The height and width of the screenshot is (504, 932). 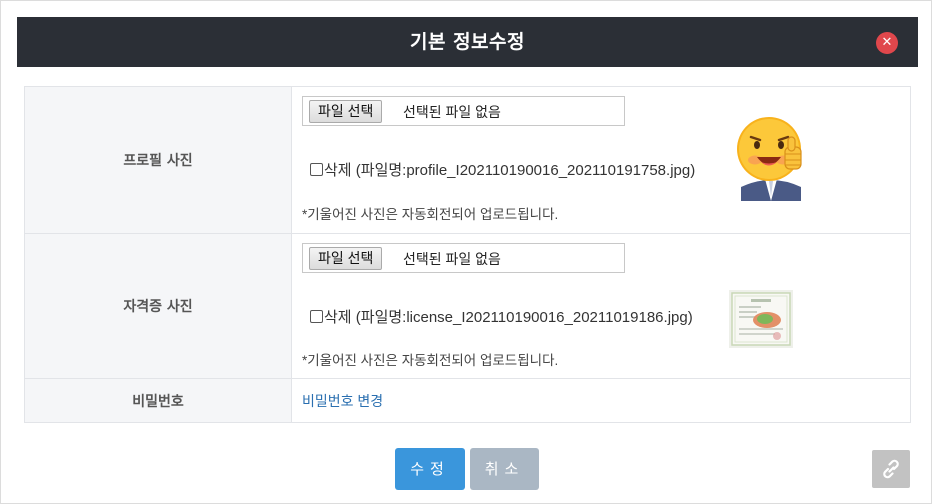 I want to click on license-file-status: 선택된 파일 없음, so click(x=452, y=259).